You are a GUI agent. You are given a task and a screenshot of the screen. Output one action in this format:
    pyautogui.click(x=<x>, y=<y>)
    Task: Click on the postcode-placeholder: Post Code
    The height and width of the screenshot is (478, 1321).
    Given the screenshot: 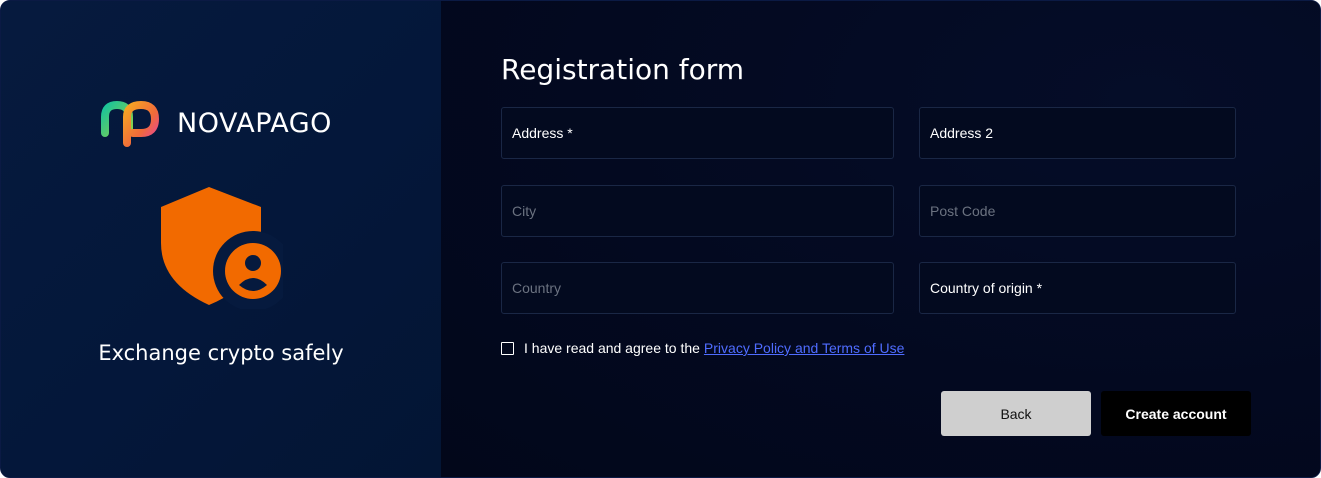 What is the action you would take?
    pyautogui.click(x=963, y=211)
    